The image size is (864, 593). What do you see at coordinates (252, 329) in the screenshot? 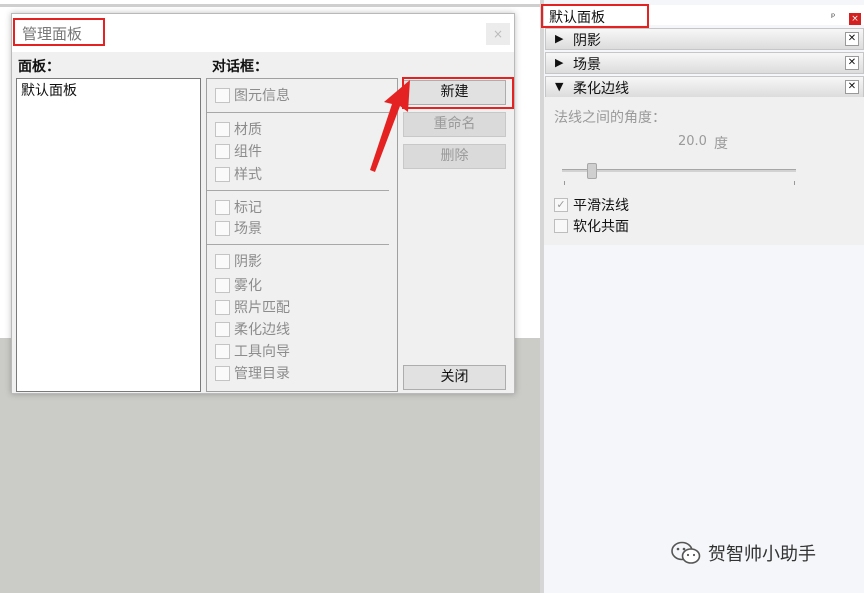
I see `dialog-option-soften-edges: 柔化边线` at bounding box center [252, 329].